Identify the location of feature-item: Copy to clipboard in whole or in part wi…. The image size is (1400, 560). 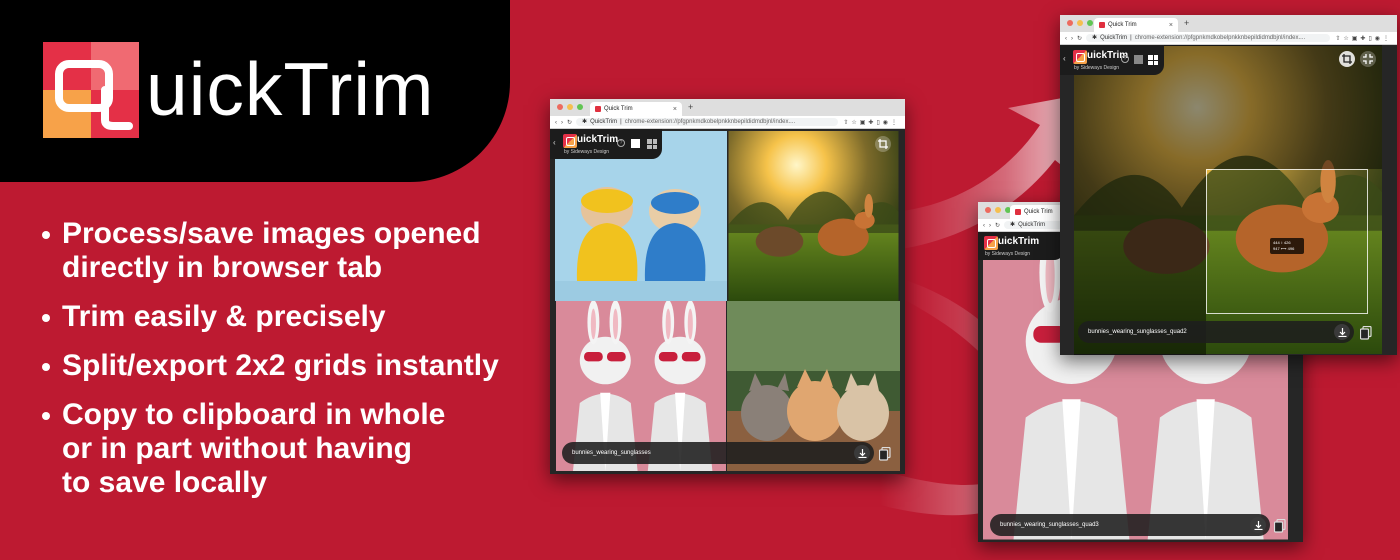
(275, 449).